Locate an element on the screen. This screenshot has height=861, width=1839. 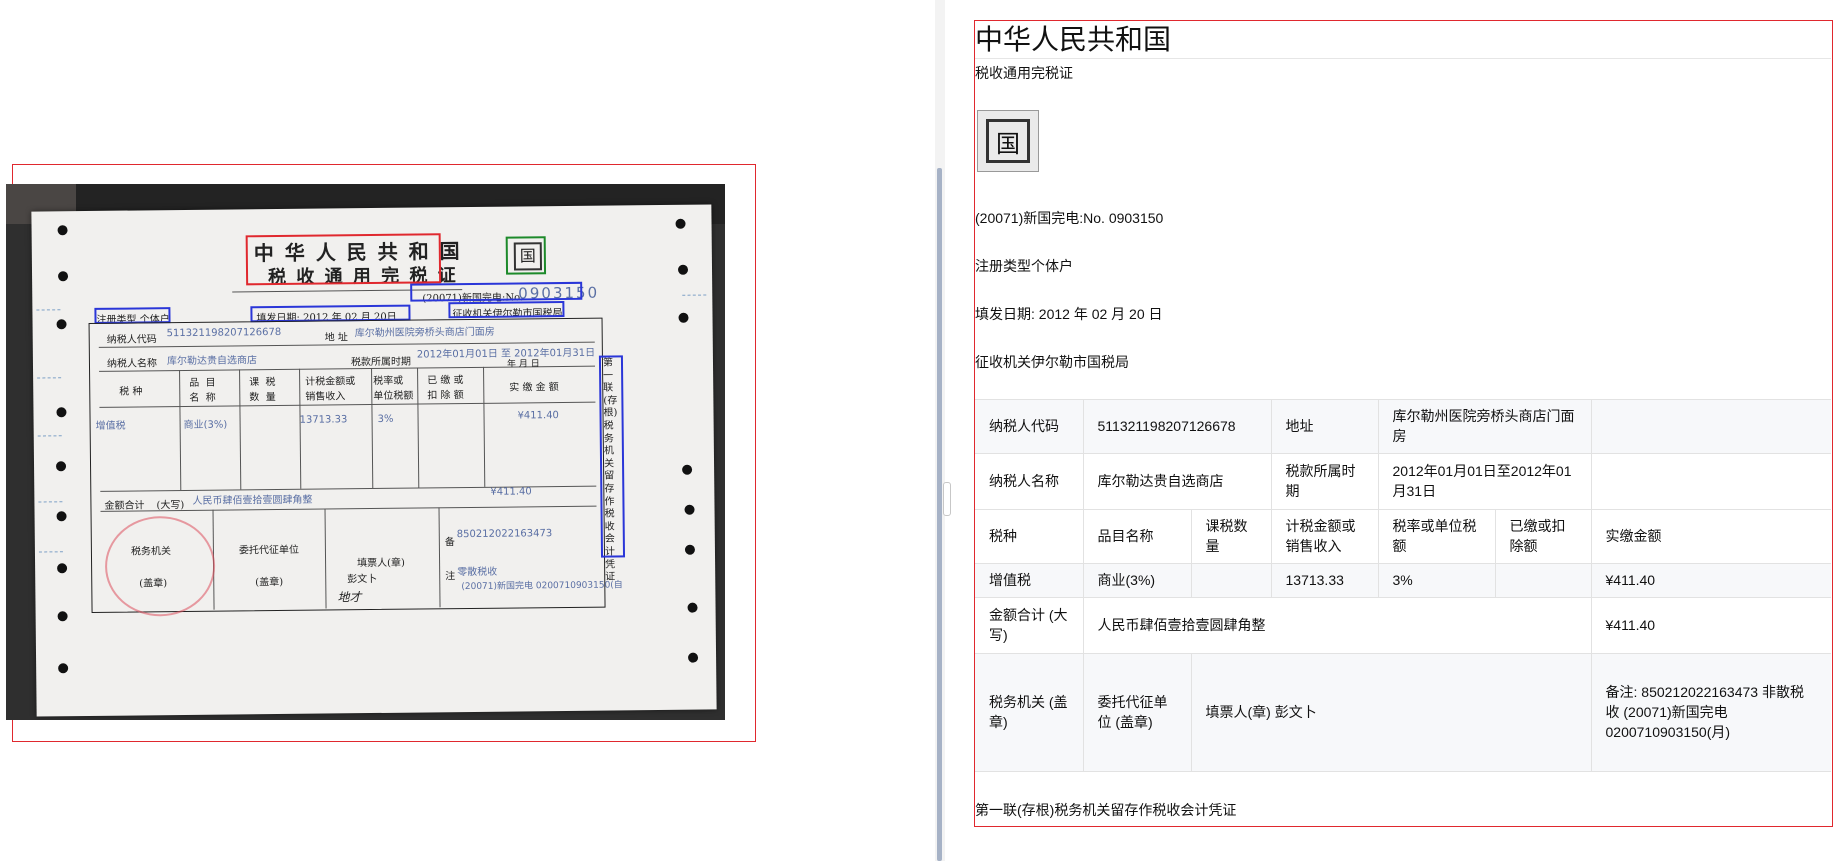
col-rate: 税率或 单位税额 is located at coordinates (393, 389).